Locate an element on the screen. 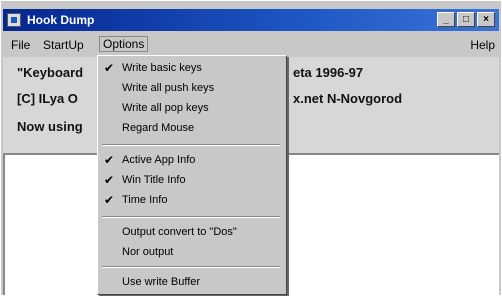 The image size is (502, 296). window-controls: _ □ × is located at coordinates (466, 19).